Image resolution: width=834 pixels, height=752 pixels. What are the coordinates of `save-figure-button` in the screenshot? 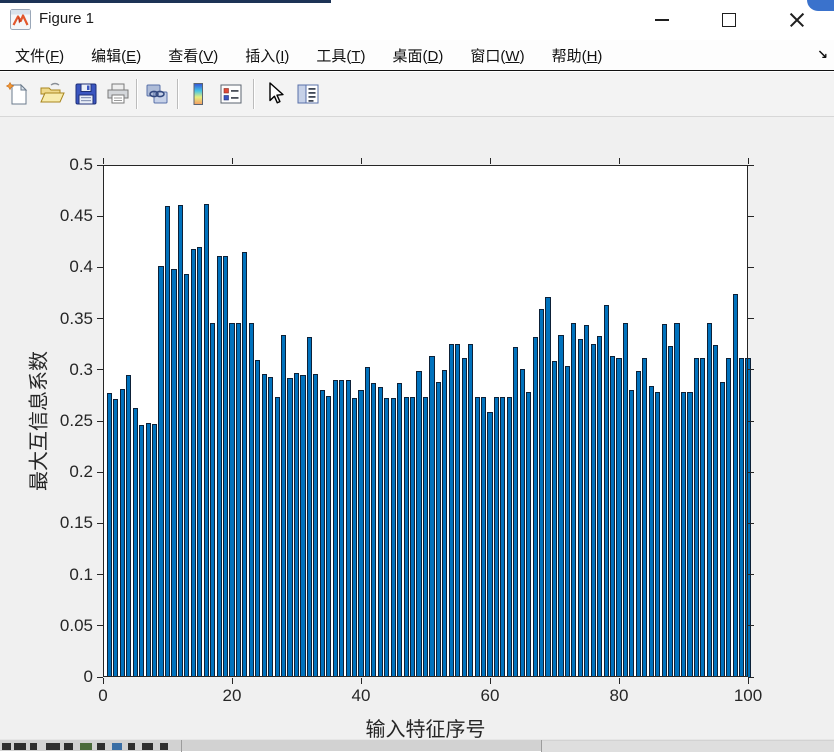 It's located at (86, 94).